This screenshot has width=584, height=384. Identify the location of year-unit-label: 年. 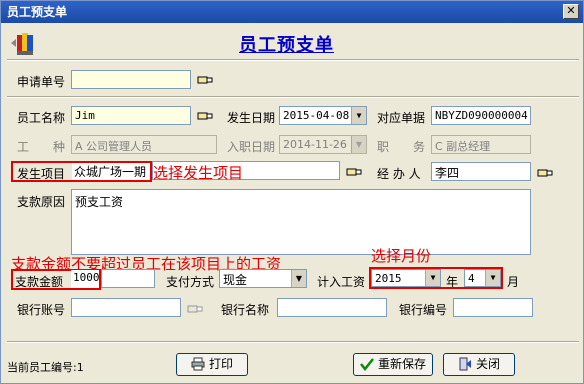
(452, 282).